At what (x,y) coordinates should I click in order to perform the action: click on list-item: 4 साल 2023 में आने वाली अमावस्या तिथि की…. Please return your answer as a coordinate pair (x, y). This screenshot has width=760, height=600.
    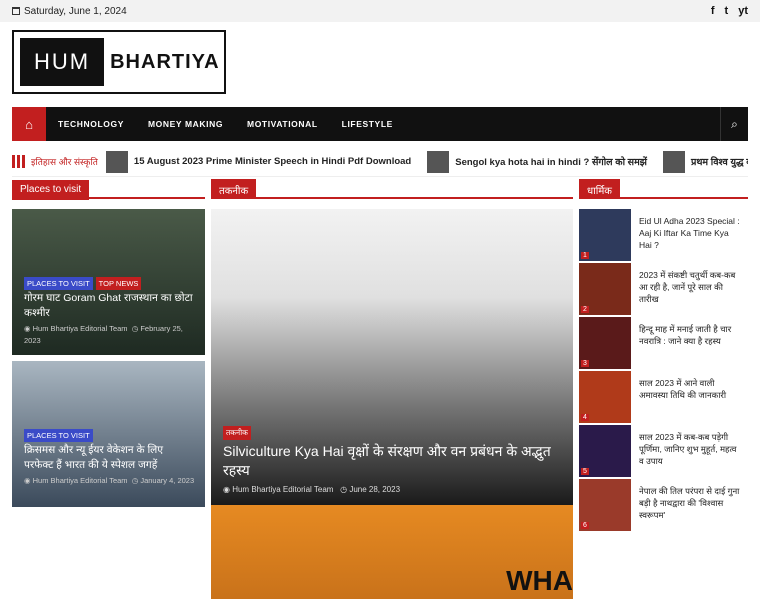
    Looking at the image, I should click on (663, 397).